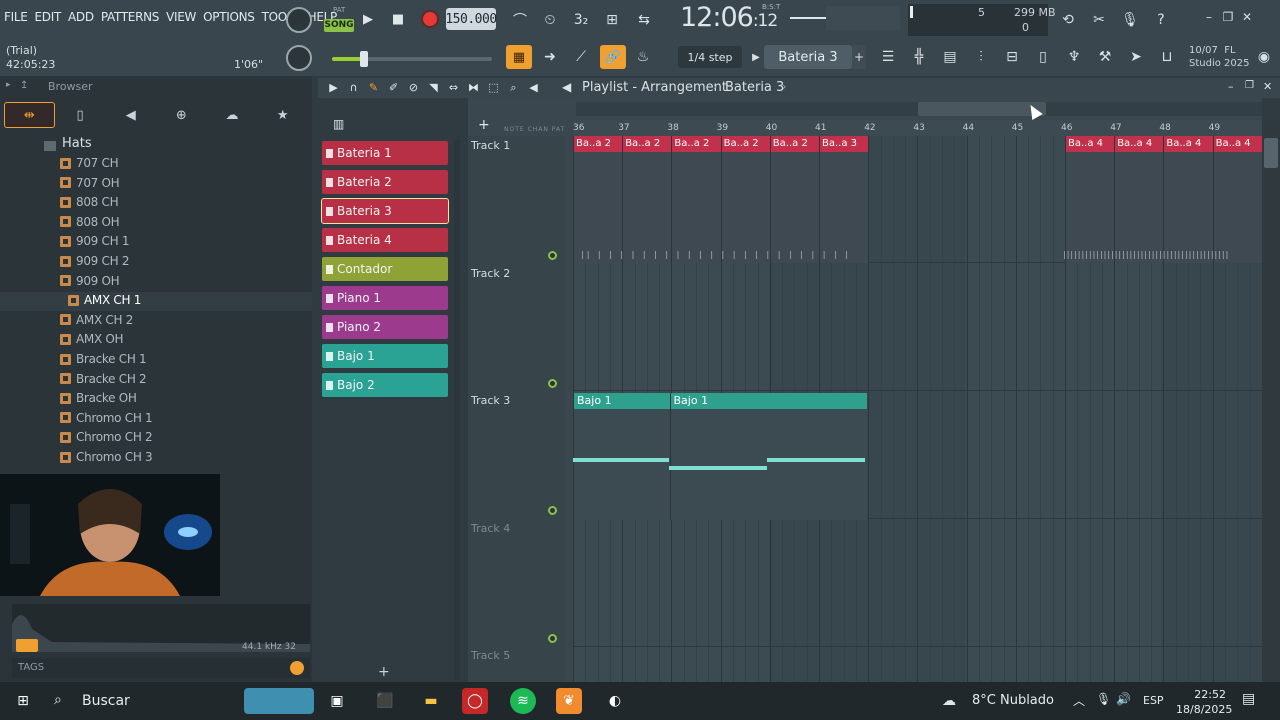  What do you see at coordinates (457, 410) in the screenshot?
I see `pattern-scrollbar` at bounding box center [457, 410].